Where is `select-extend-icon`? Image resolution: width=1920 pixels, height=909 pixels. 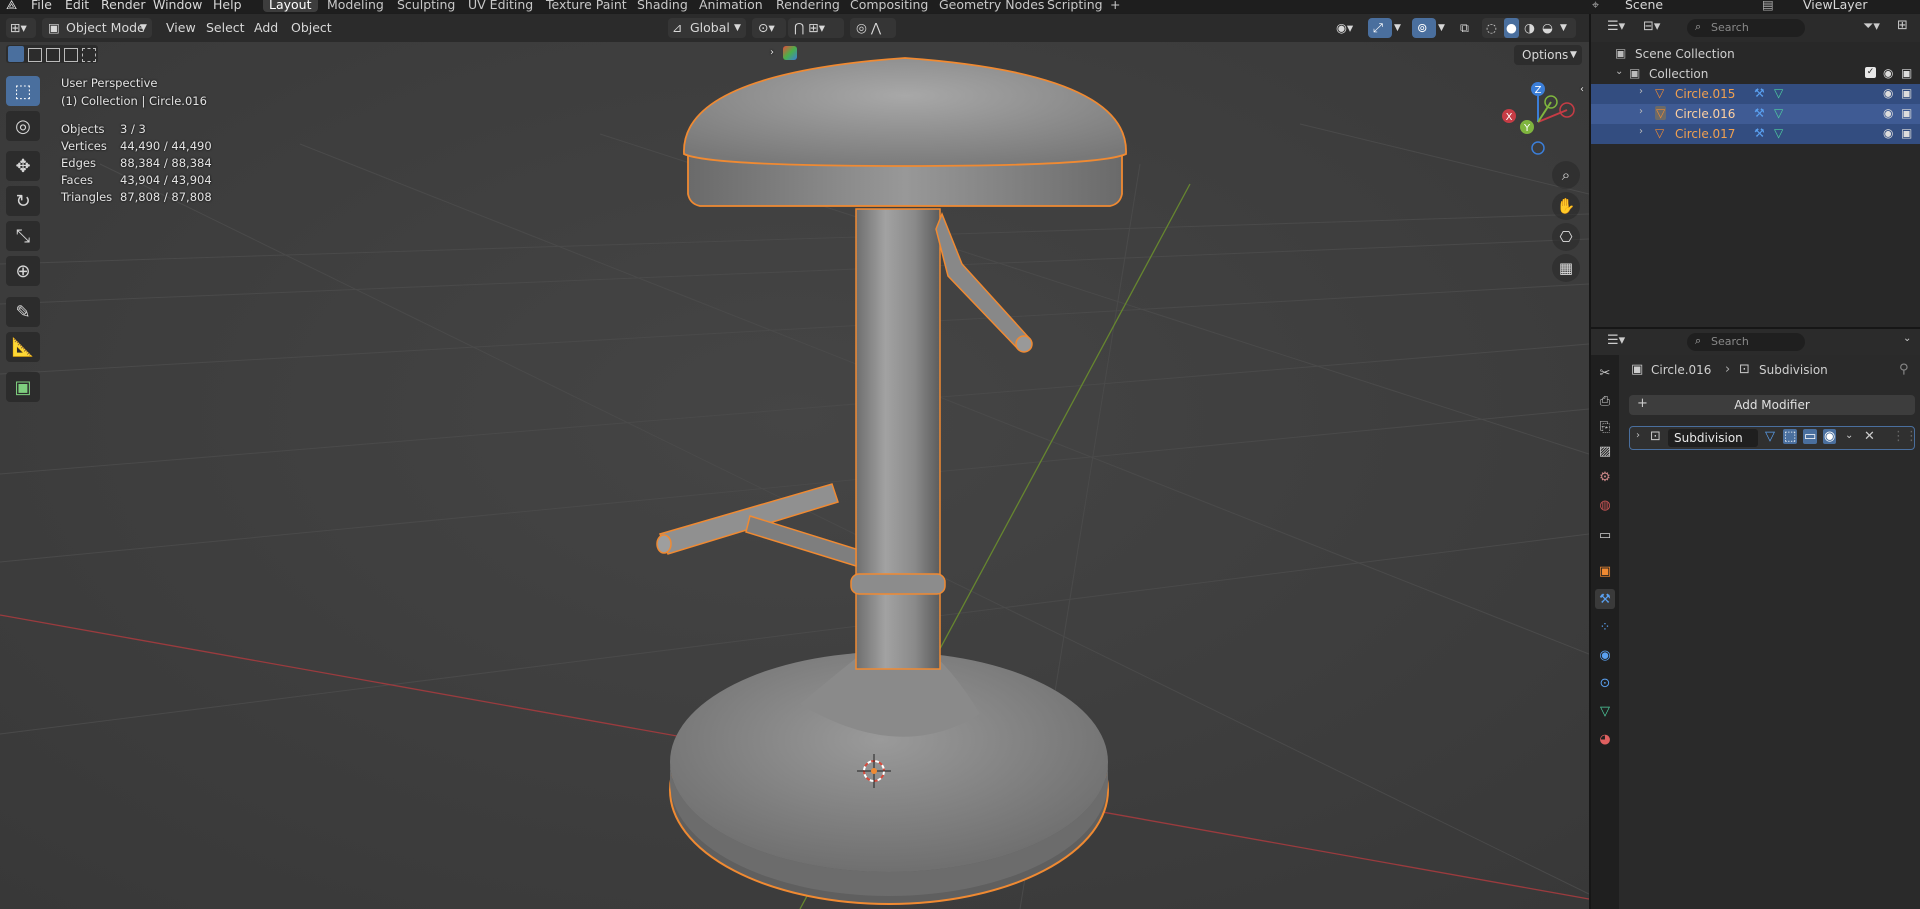
select-extend-icon is located at coordinates (35, 55).